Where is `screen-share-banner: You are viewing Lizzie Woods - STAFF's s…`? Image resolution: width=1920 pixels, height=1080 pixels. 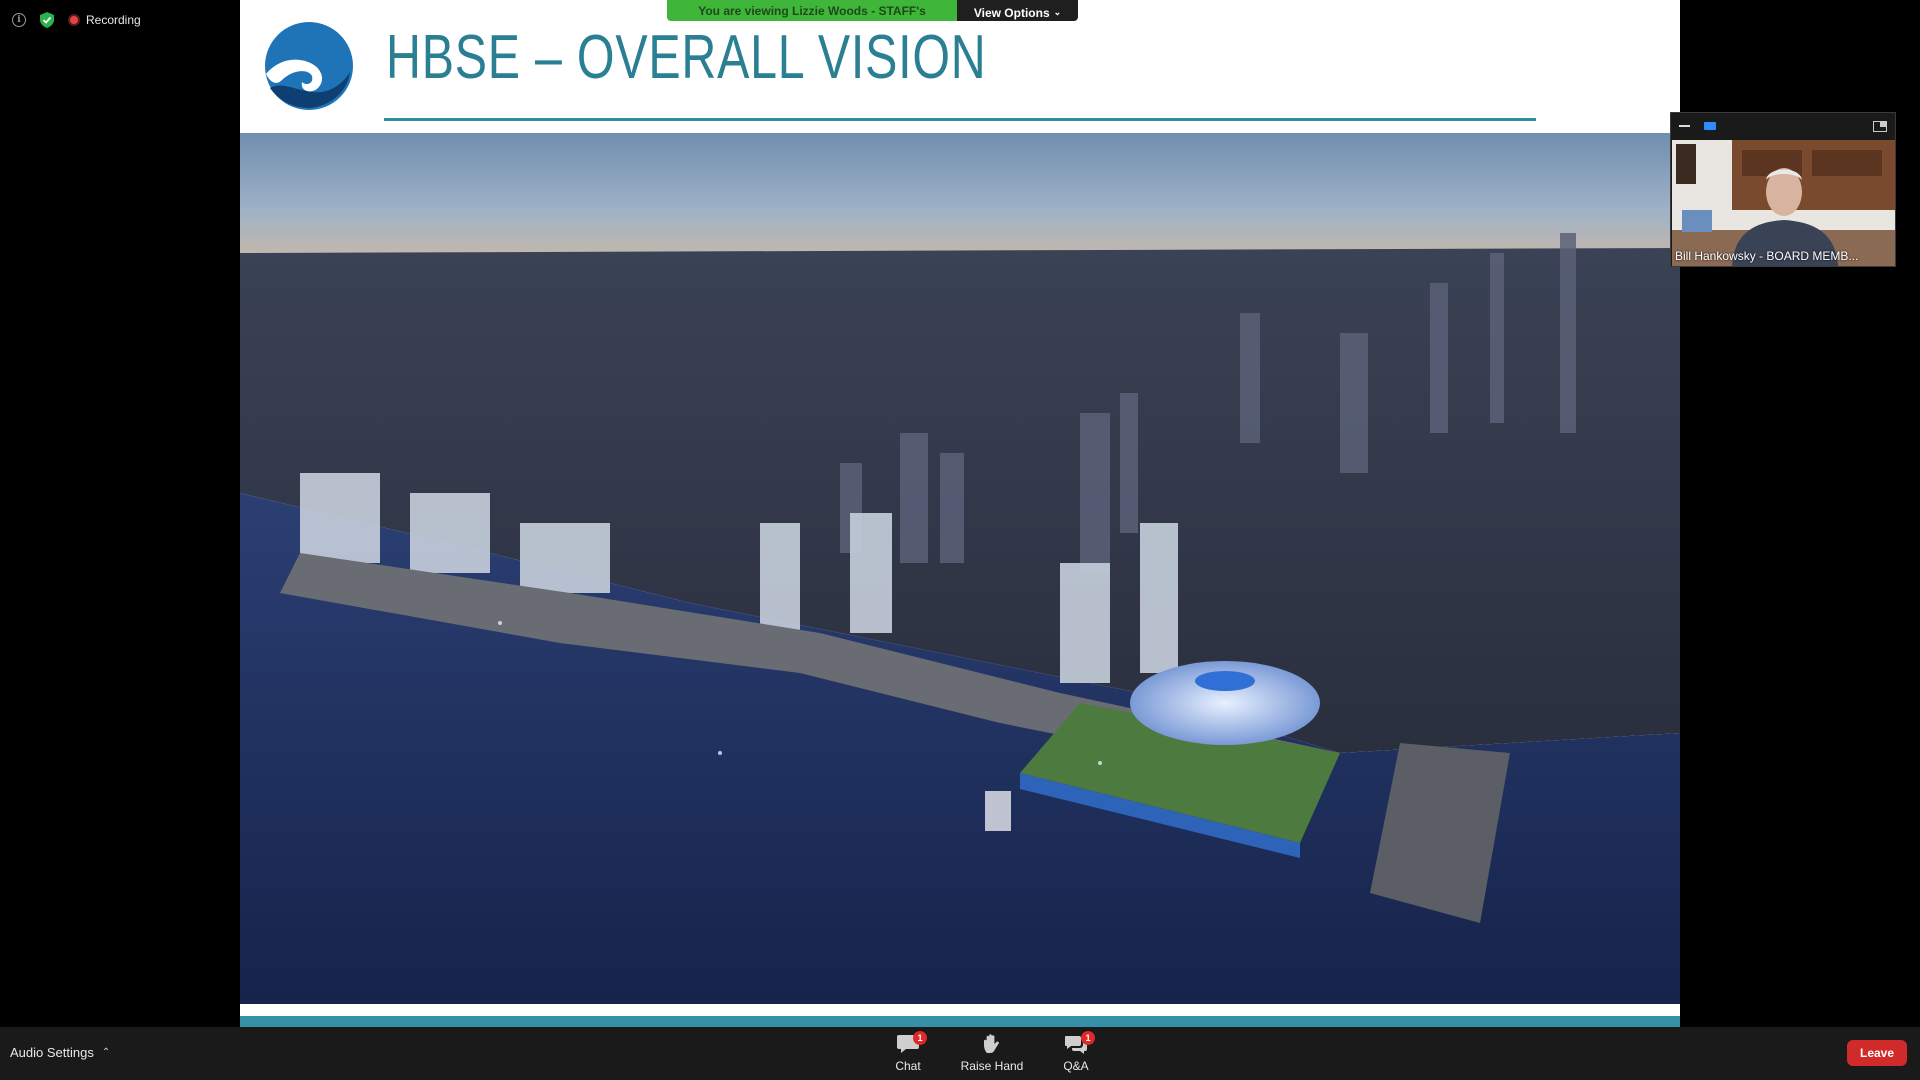 screen-share-banner: You are viewing Lizzie Woods - STAFF's s… is located at coordinates (872, 10).